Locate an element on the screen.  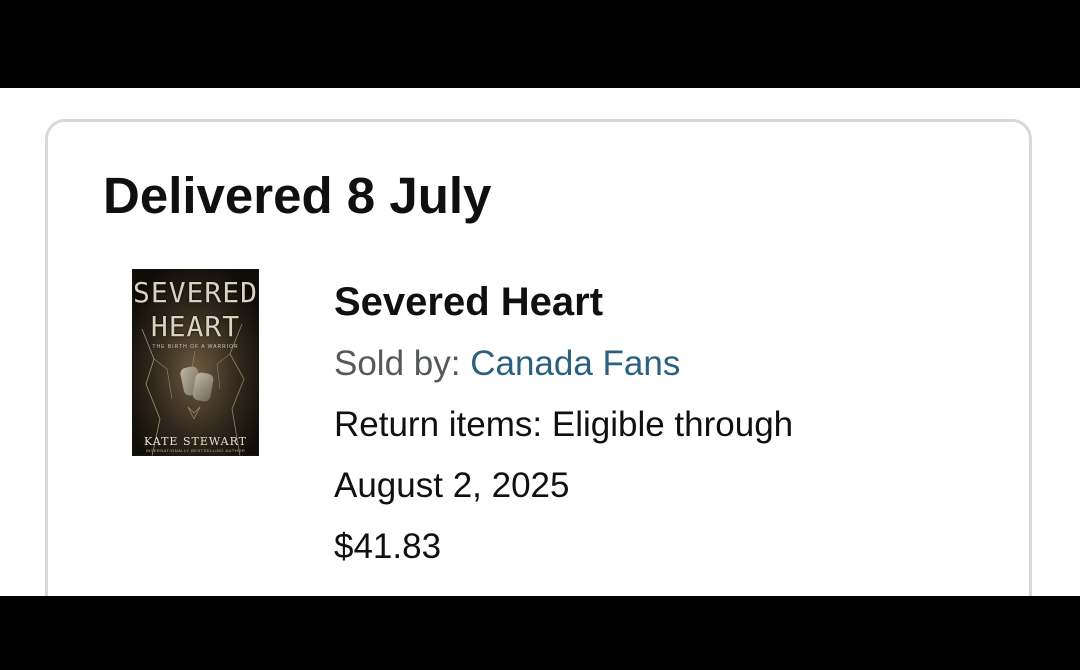
product-title-link: Severed Heart is located at coordinates (674, 302).